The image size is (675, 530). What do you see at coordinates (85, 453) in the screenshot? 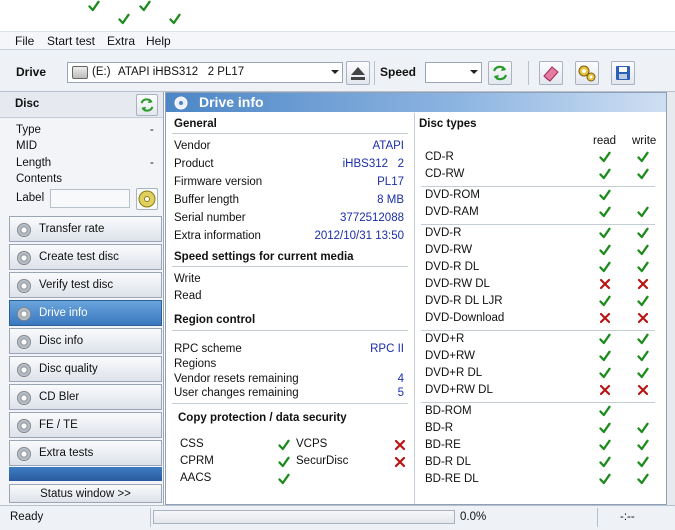
I see `nav-extra-tests: Extra tests` at bounding box center [85, 453].